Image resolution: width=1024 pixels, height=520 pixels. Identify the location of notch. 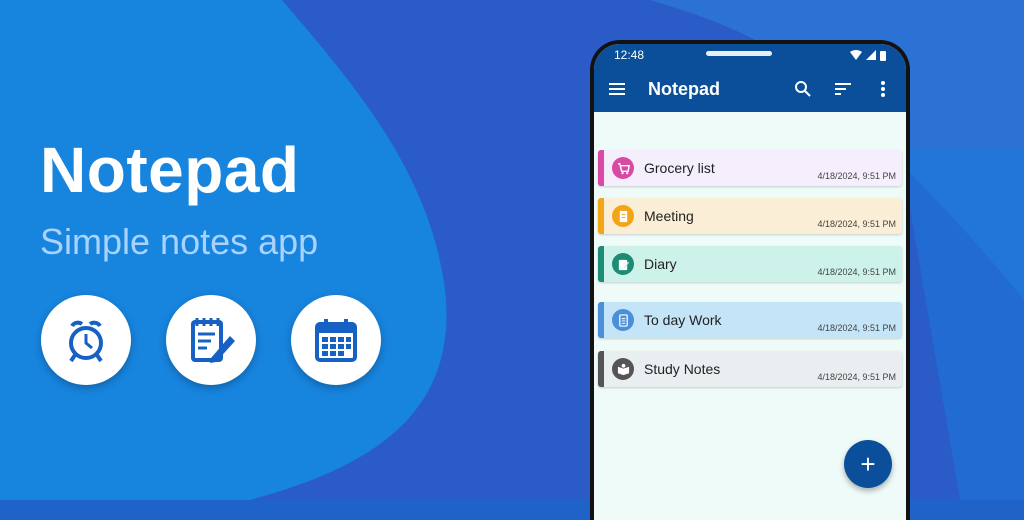
(739, 53).